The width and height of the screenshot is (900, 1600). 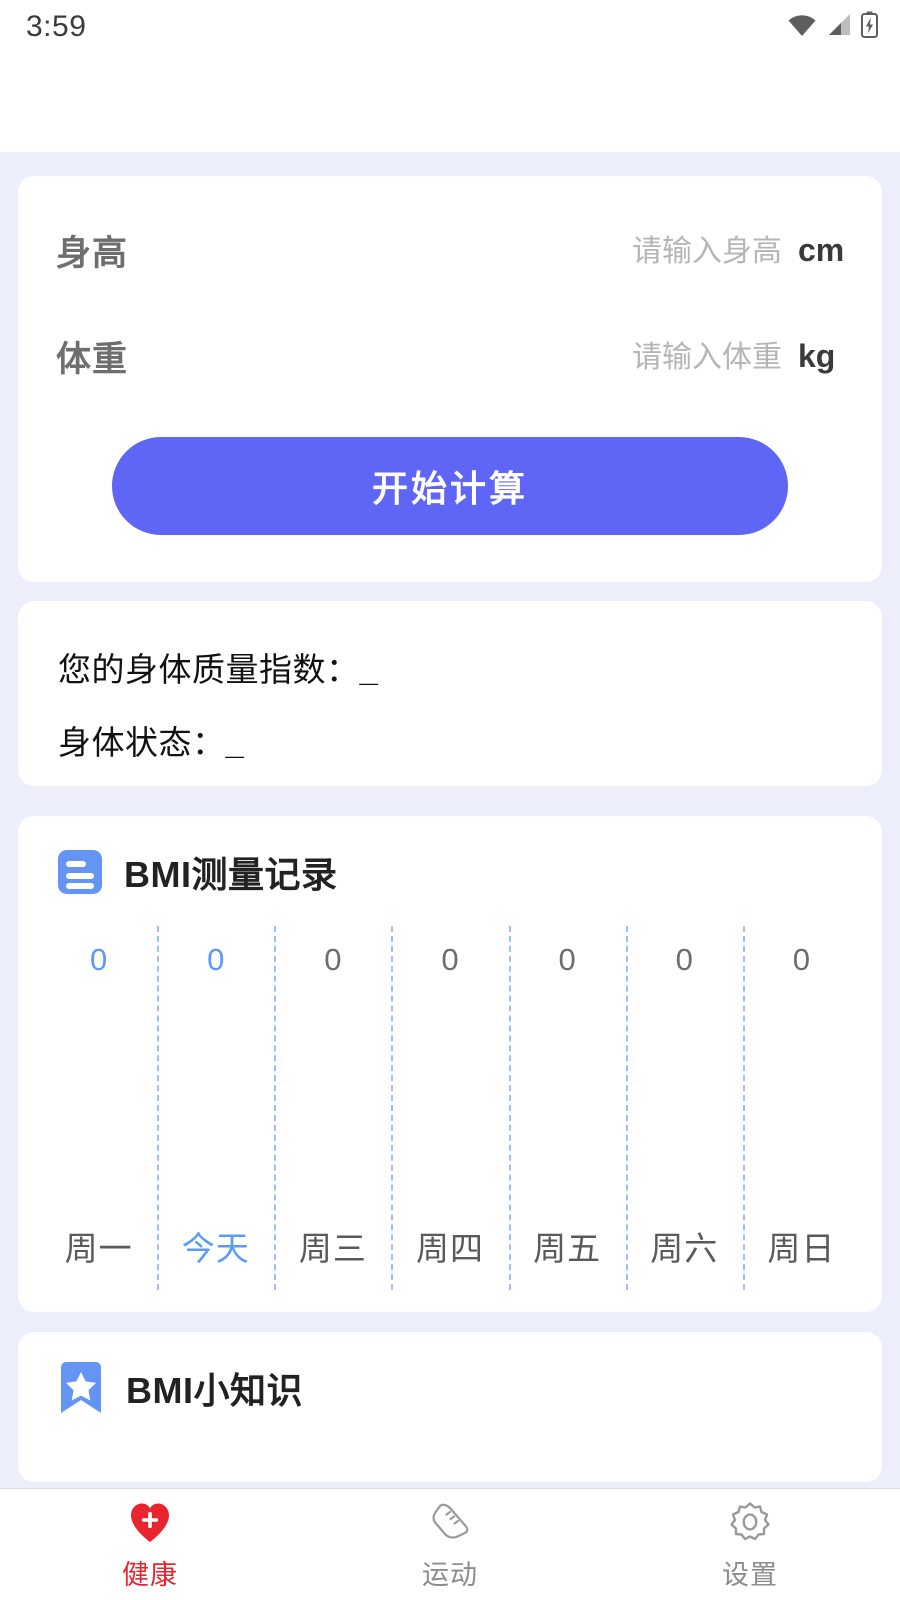 What do you see at coordinates (332, 1105) in the screenshot?
I see `chart-column: 0 周三` at bounding box center [332, 1105].